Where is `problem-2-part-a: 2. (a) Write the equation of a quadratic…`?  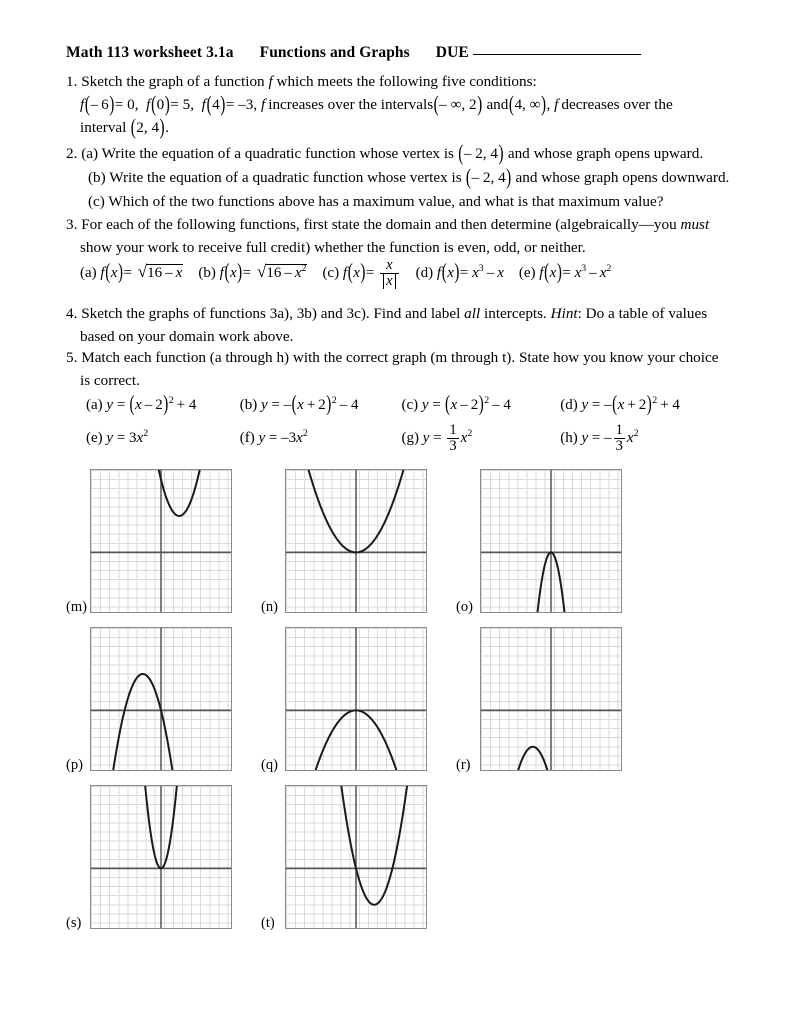 problem-2-part-a: 2. (a) Write the equation of a quadratic… is located at coordinates (385, 153).